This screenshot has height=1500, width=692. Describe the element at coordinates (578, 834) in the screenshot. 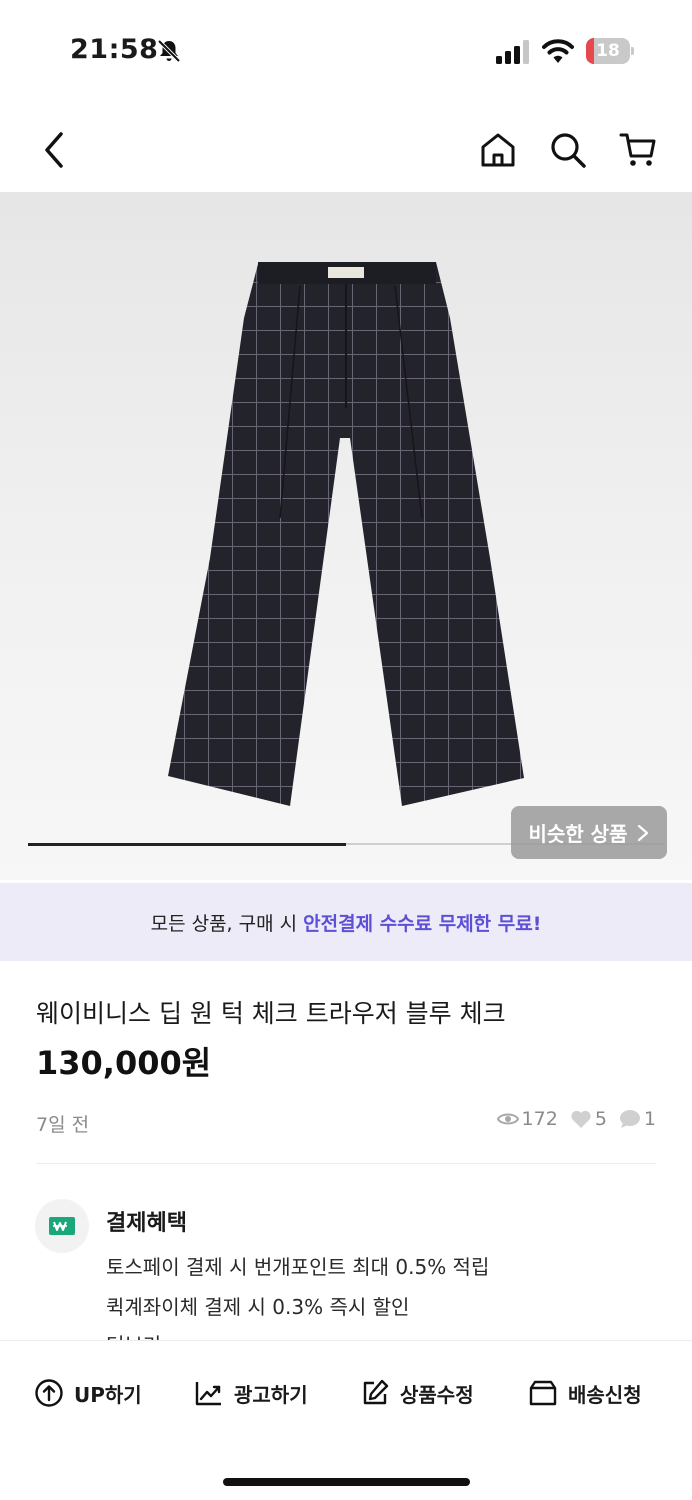

I see `similar-products-label: 비슷한 상품` at that location.